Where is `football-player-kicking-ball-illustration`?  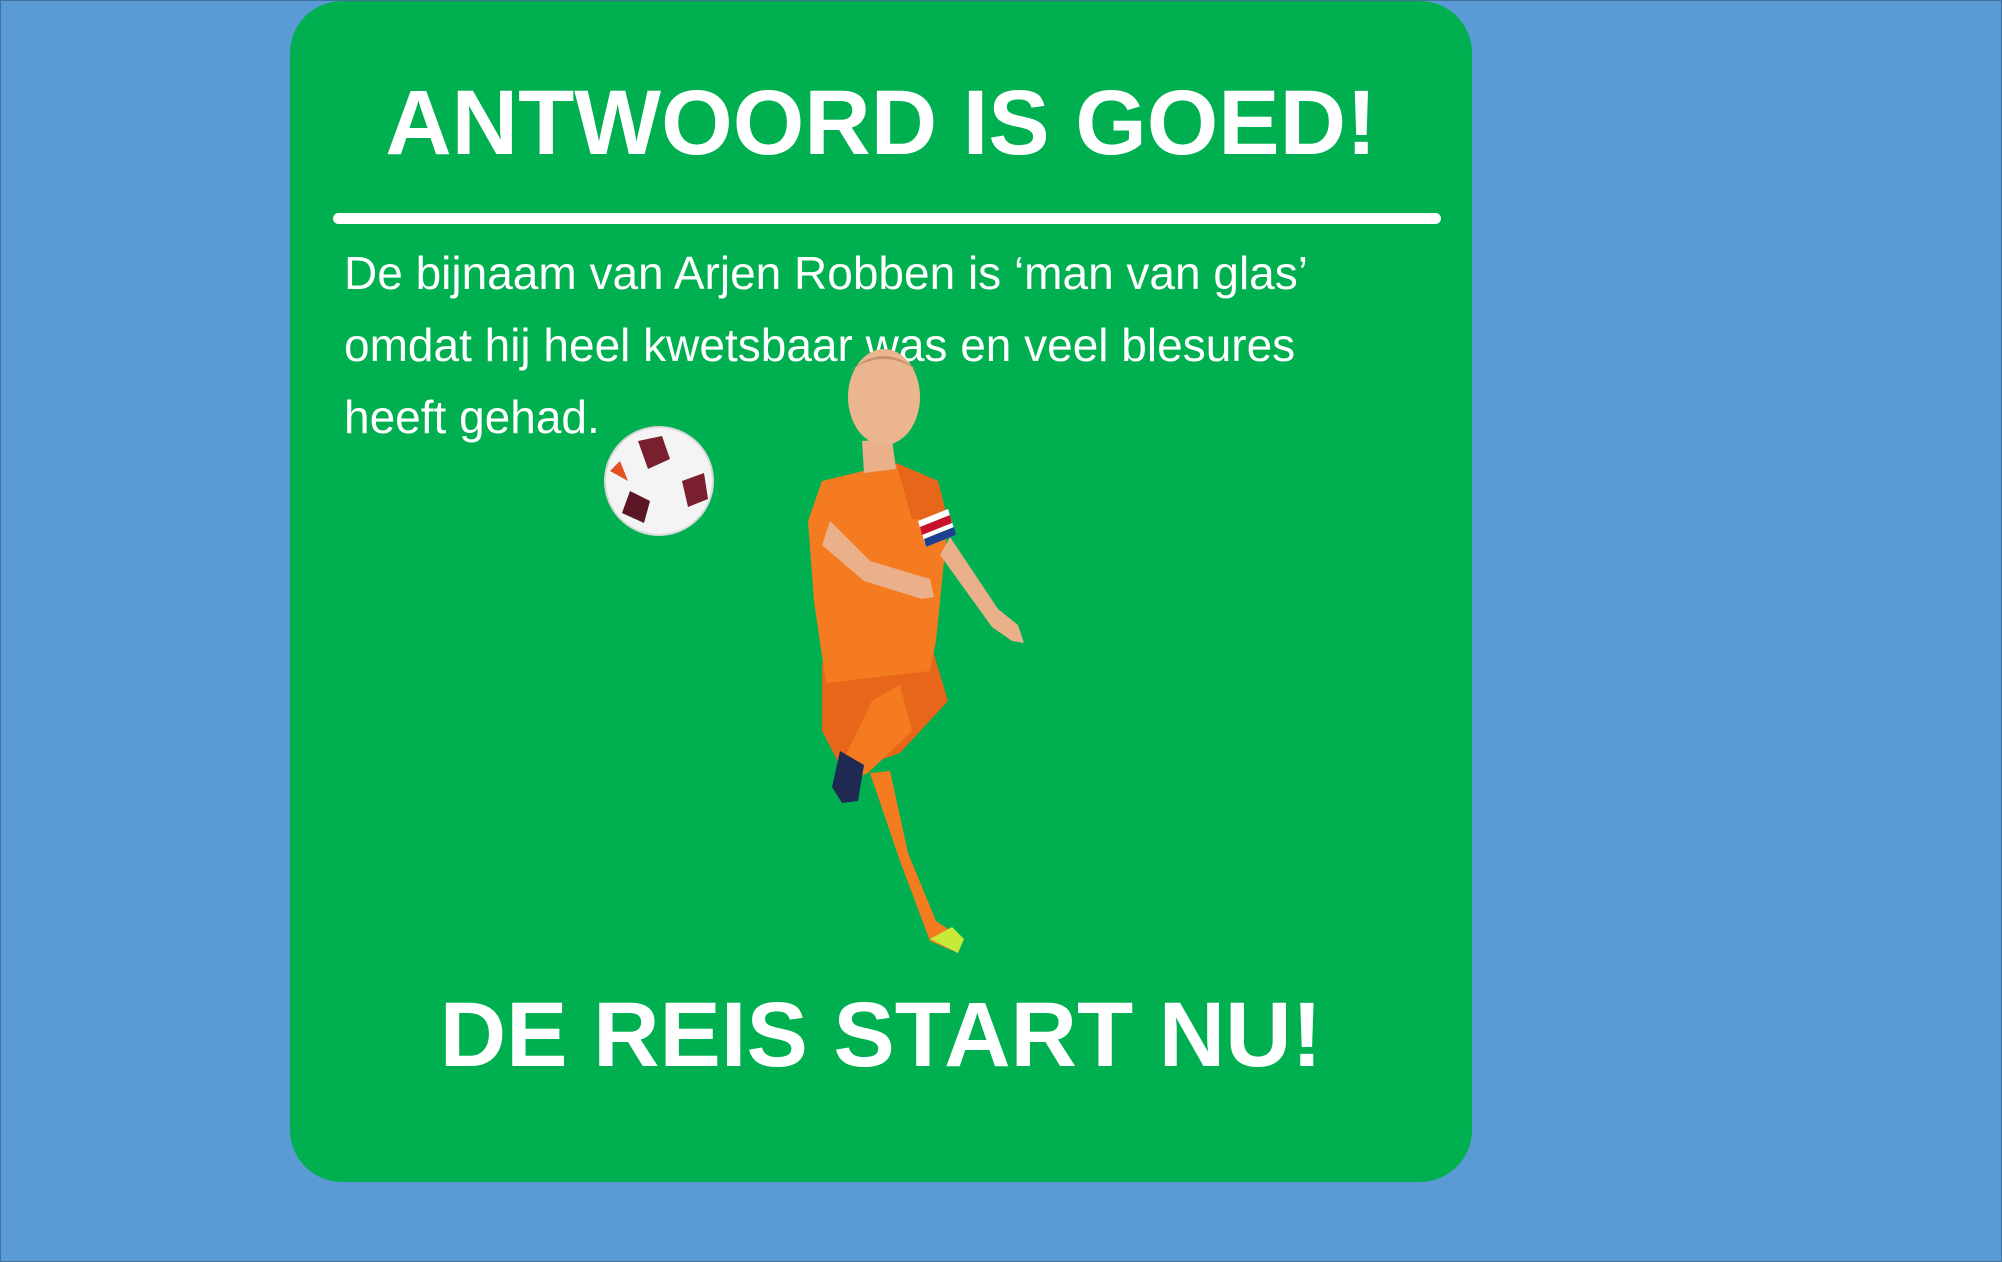 football-player-kicking-ball-illustration is located at coordinates (814, 651).